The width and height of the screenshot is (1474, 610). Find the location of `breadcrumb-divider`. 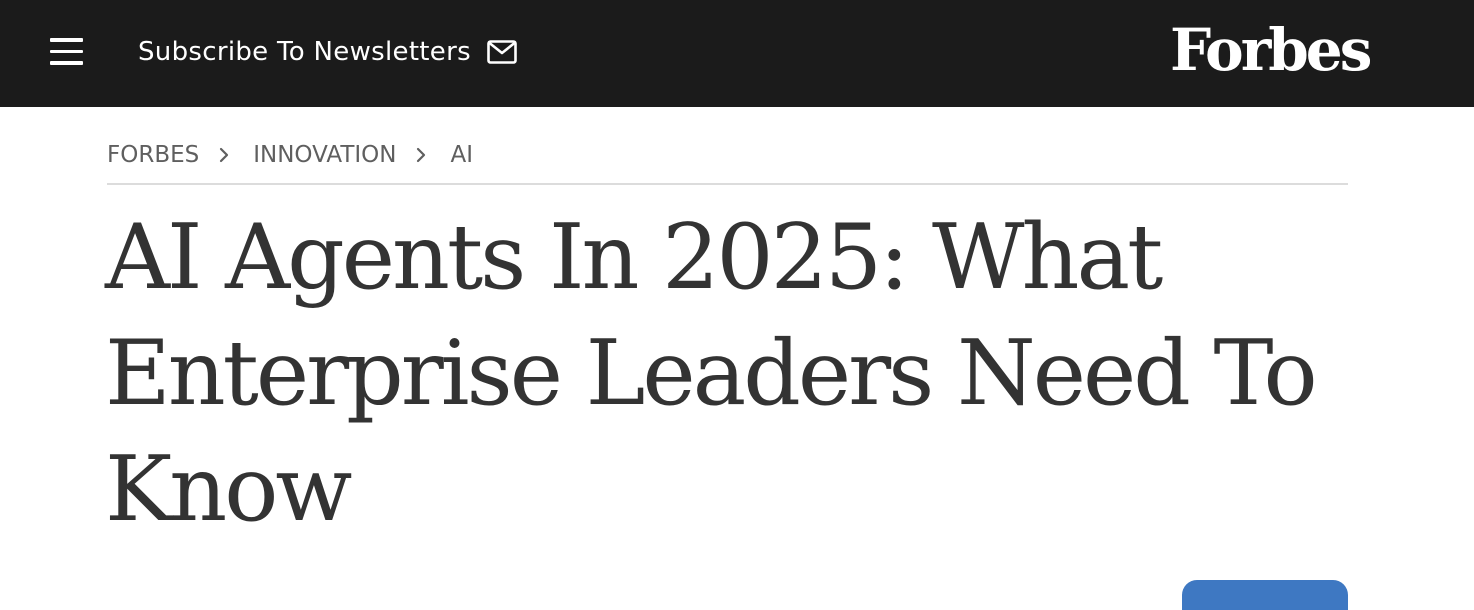

breadcrumb-divider is located at coordinates (727, 184).